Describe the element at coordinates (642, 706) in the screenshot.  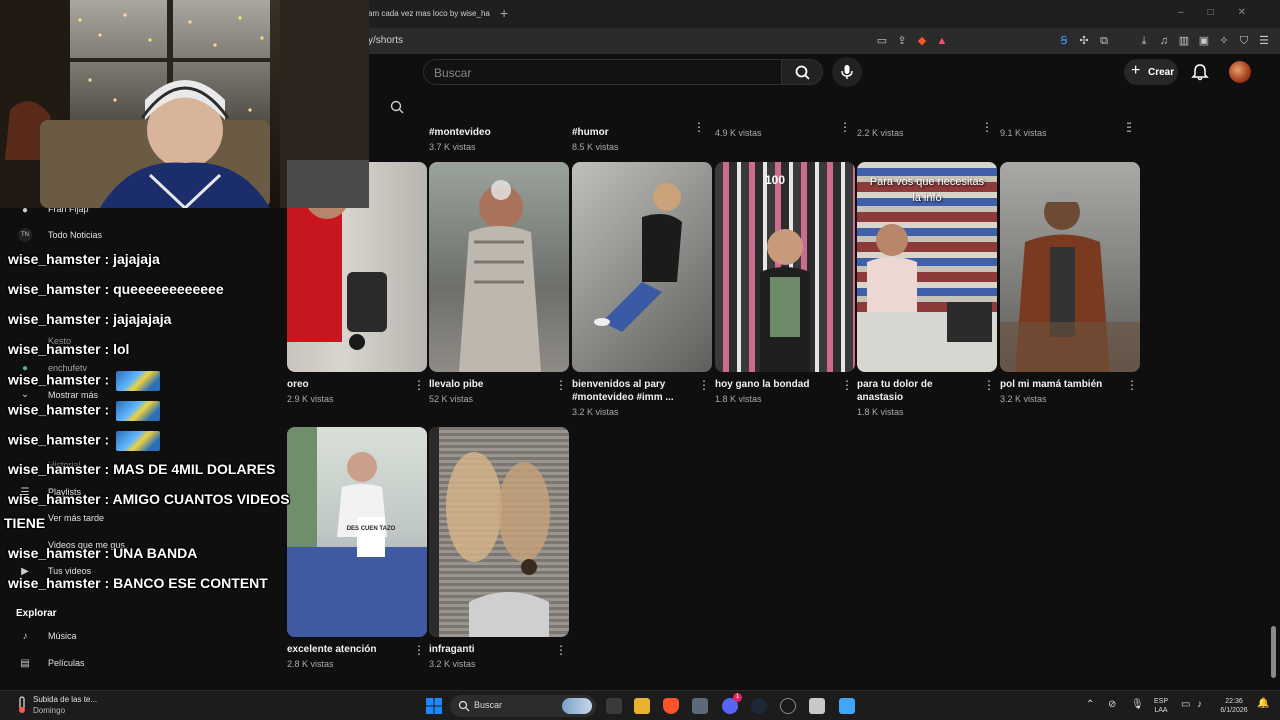
I see `file-explorer-icon` at that location.